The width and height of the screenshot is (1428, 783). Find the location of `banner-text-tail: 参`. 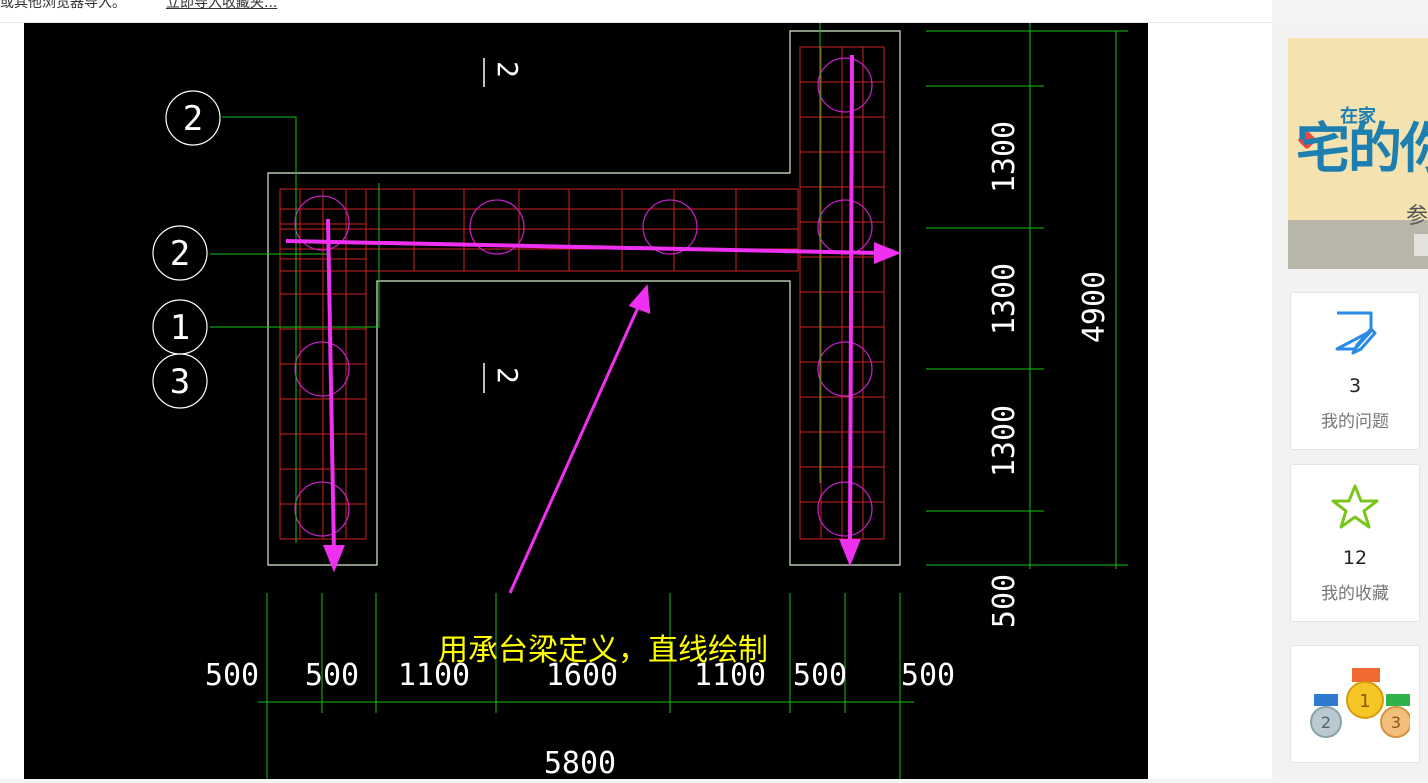

banner-text-tail: 参 is located at coordinates (1417, 216).